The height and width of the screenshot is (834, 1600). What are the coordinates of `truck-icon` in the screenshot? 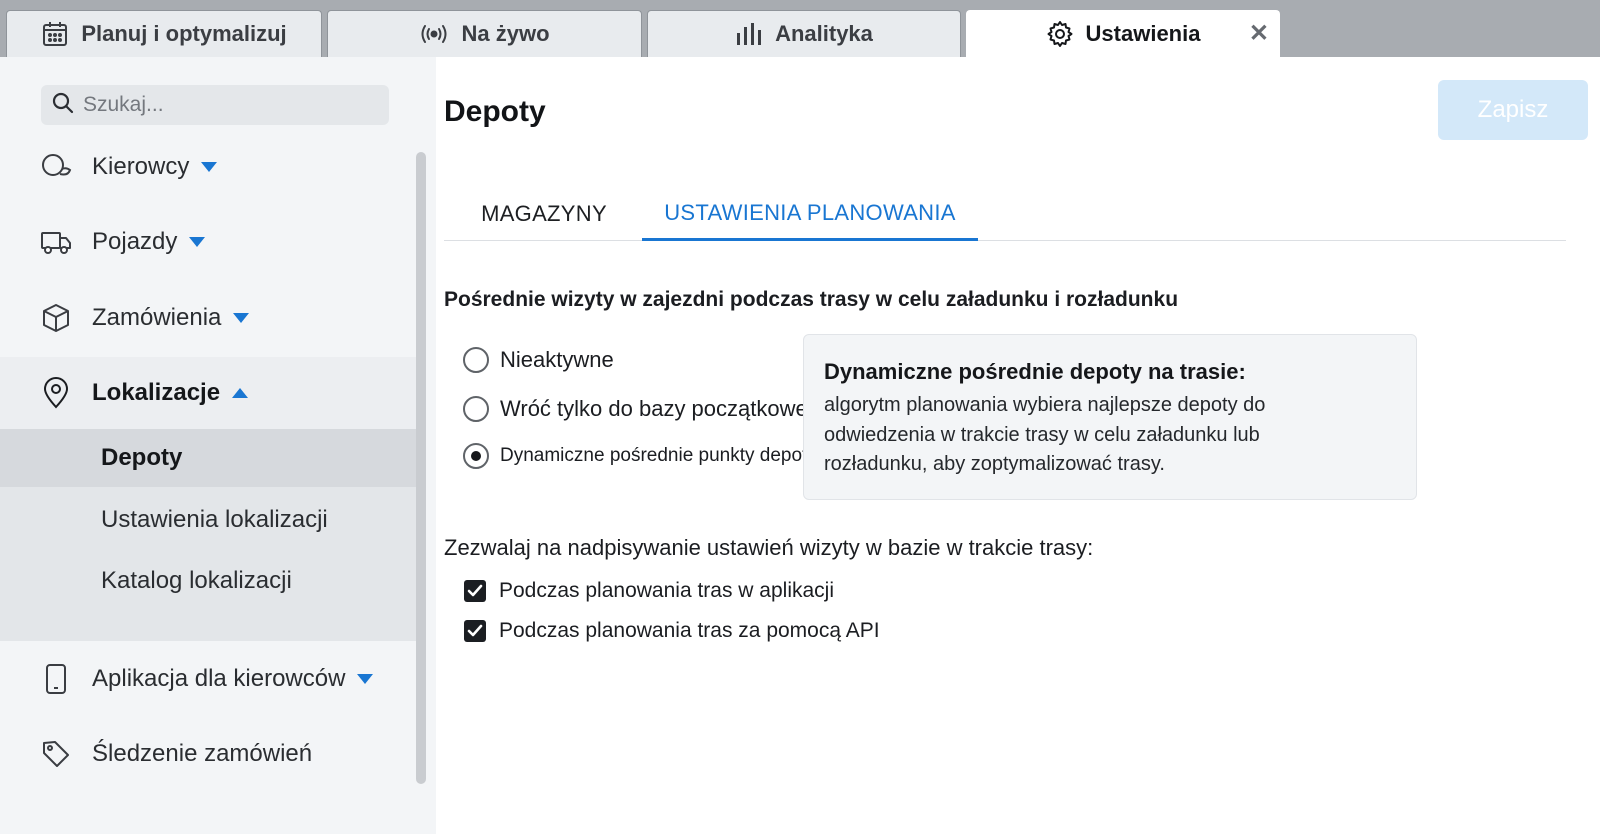 It's located at (56, 242).